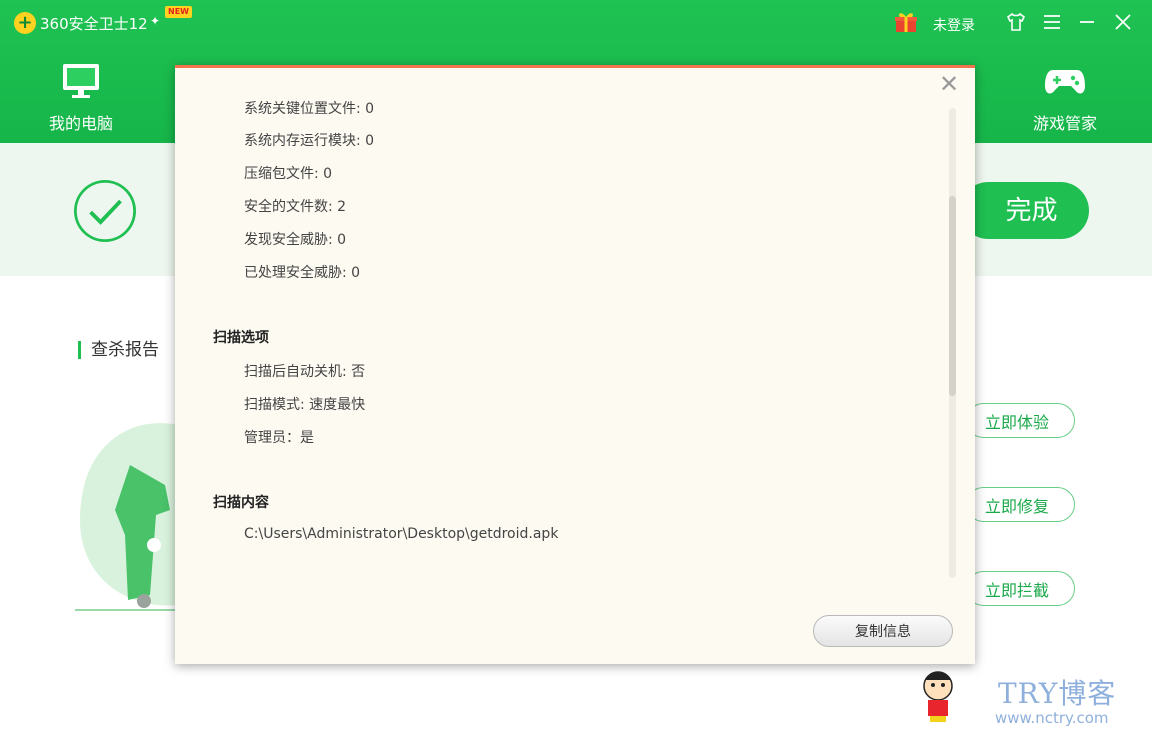  I want to click on stat-line: 安全的文件数: 2, so click(295, 207).